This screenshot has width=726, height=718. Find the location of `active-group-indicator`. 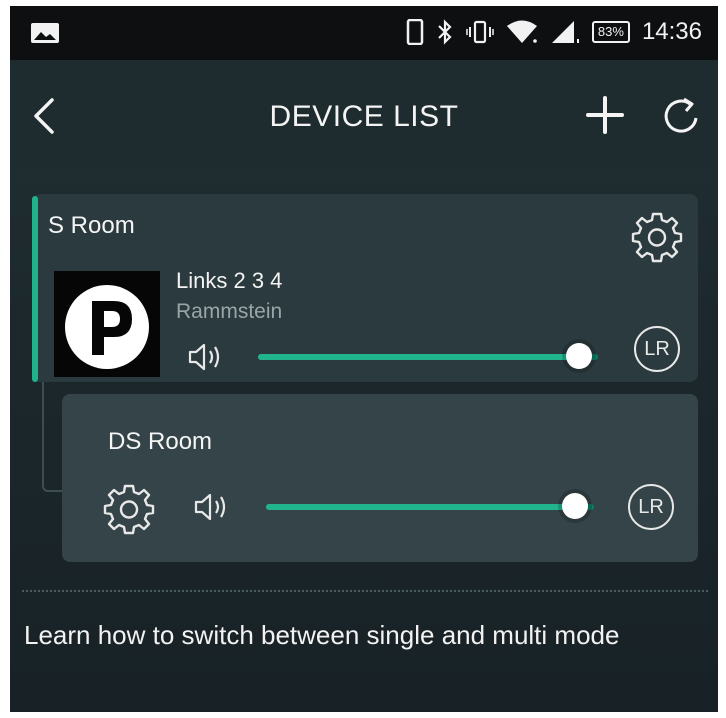

active-group-indicator is located at coordinates (35, 289).